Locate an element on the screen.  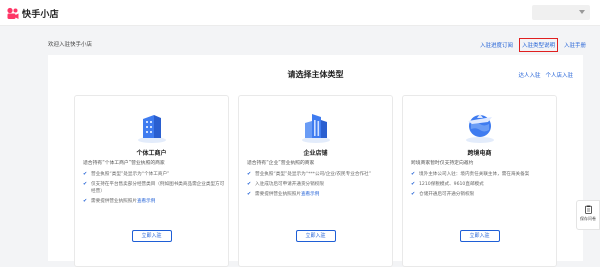
card-title: 个体工商户 is located at coordinates (151, 153).